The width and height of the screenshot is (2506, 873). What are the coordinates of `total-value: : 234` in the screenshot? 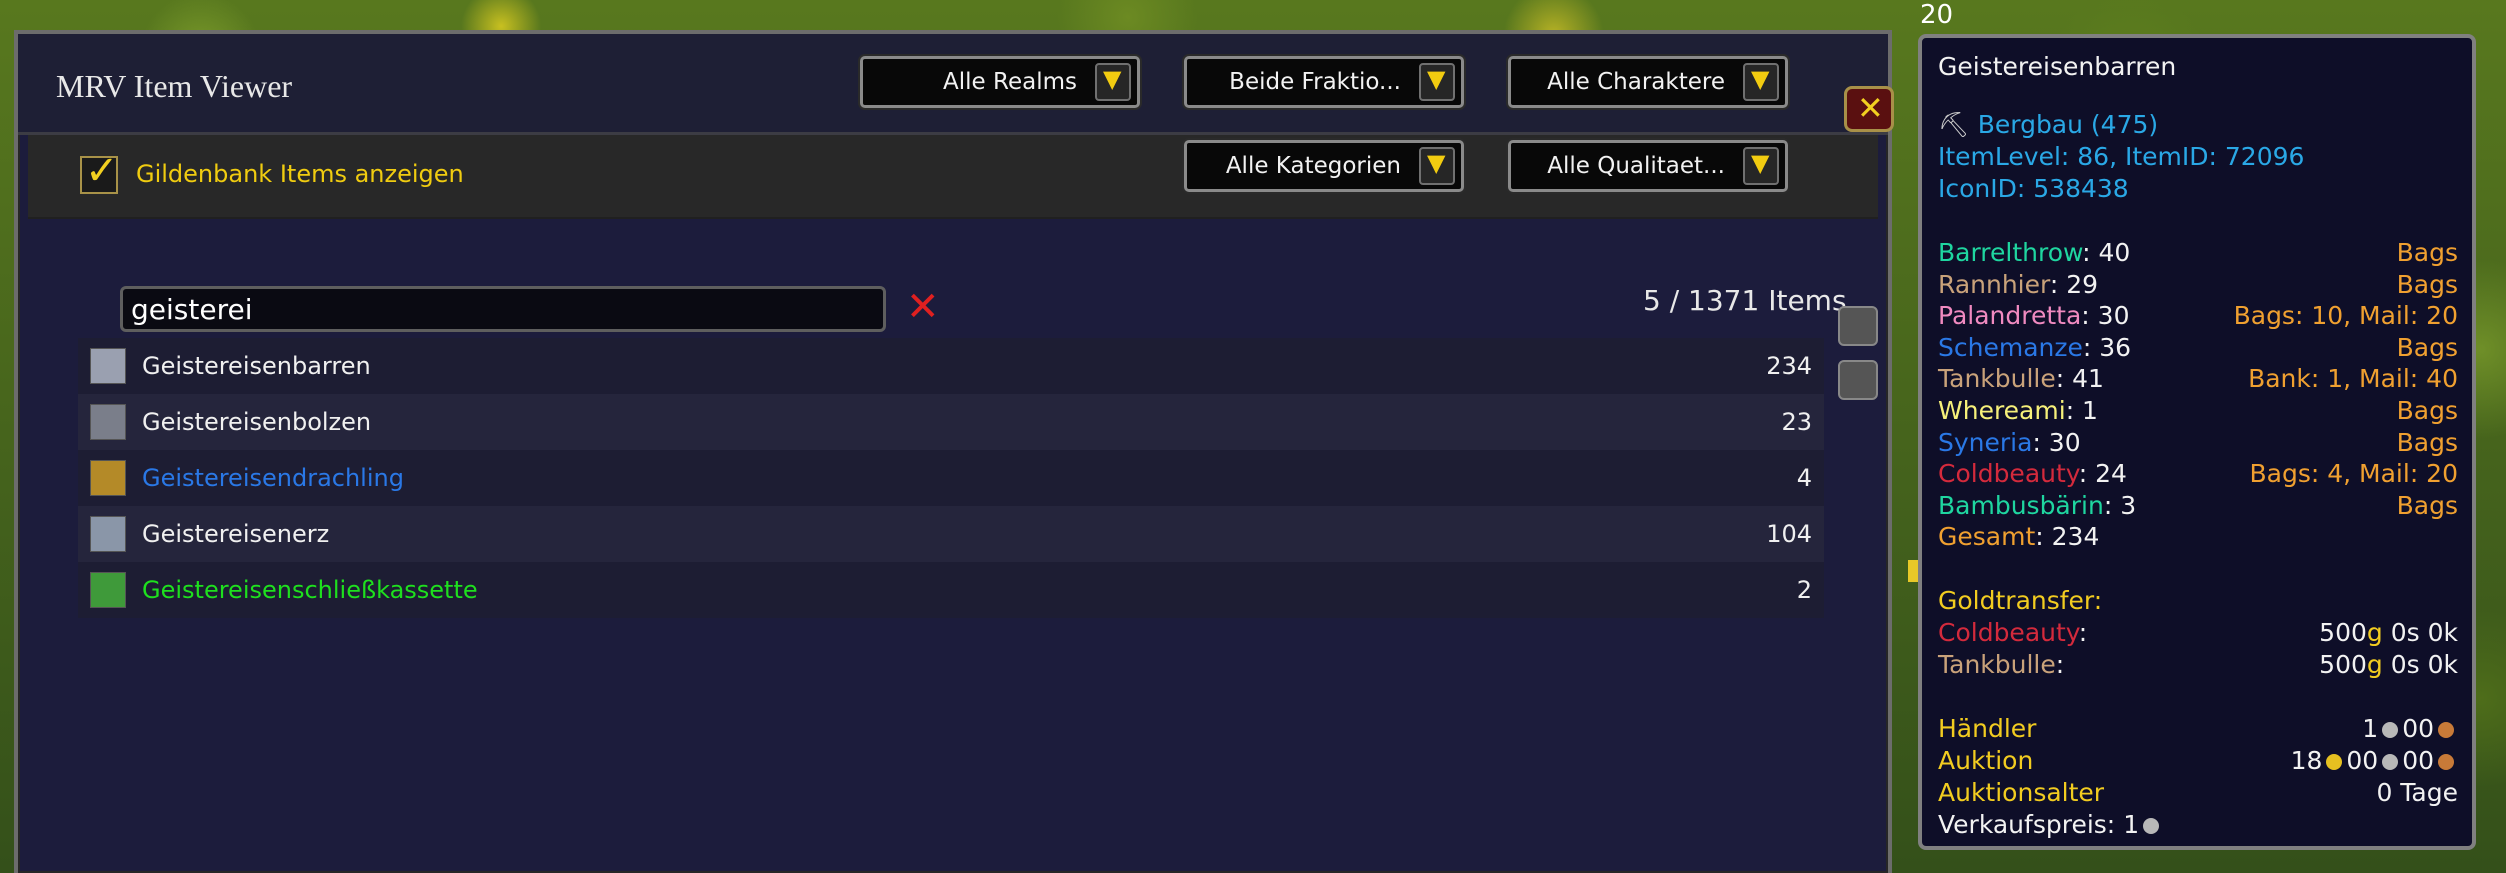 It's located at (2067, 536).